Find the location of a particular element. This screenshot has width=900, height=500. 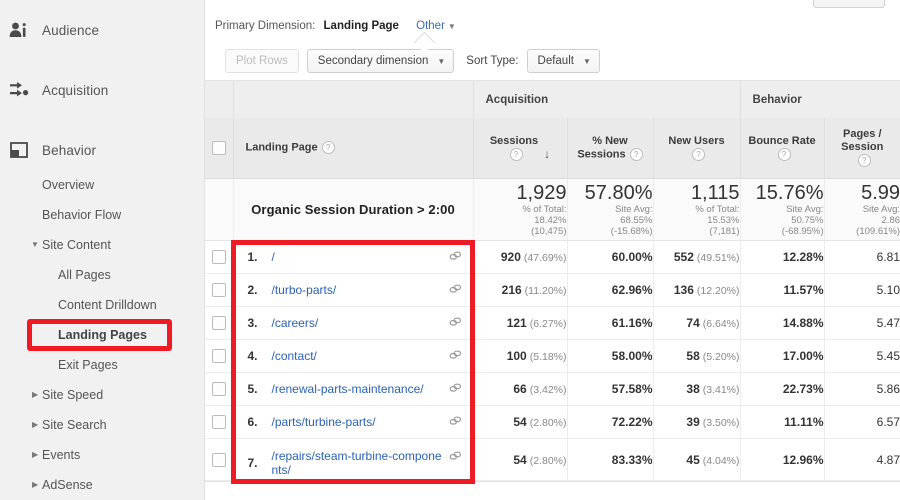

primary-dimension-other-link: Other is located at coordinates (430, 26).